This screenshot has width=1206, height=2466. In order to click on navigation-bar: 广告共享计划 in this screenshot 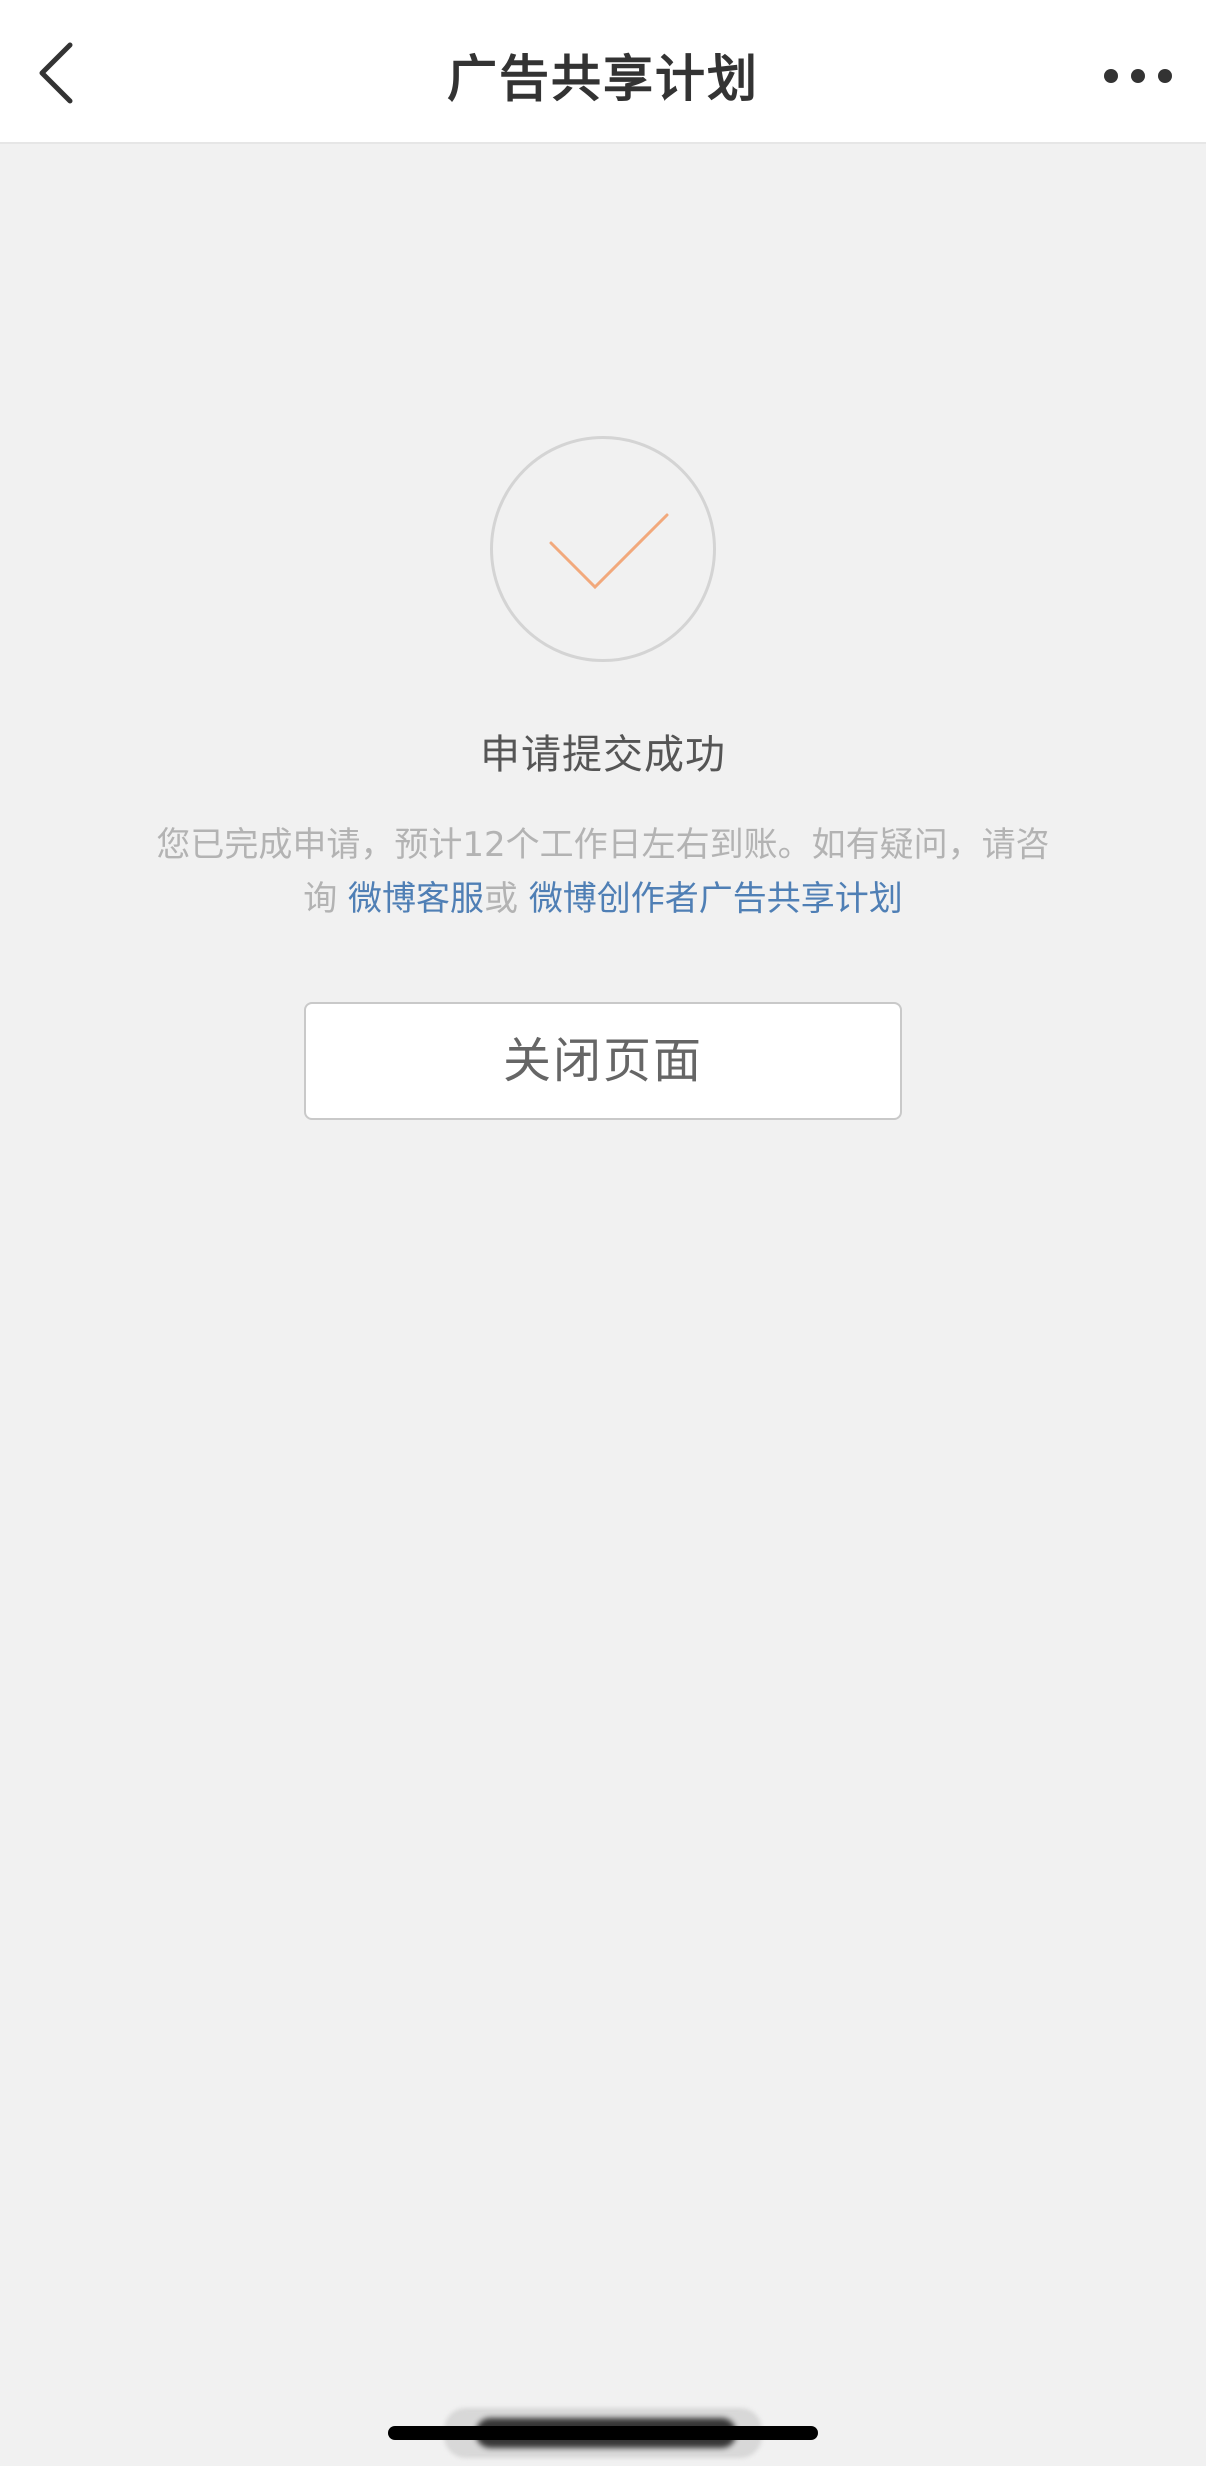, I will do `click(603, 72)`.